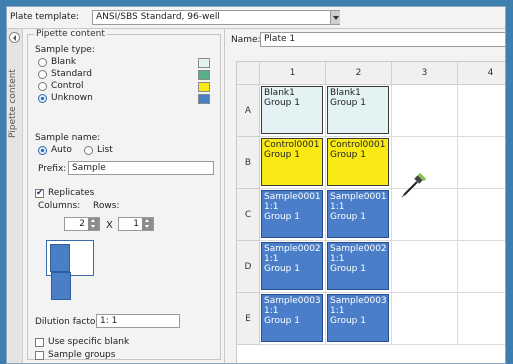 This screenshot has height=364, width=513. Describe the element at coordinates (42, 98) in the screenshot. I see `sample-type-radio-unknown` at that location.